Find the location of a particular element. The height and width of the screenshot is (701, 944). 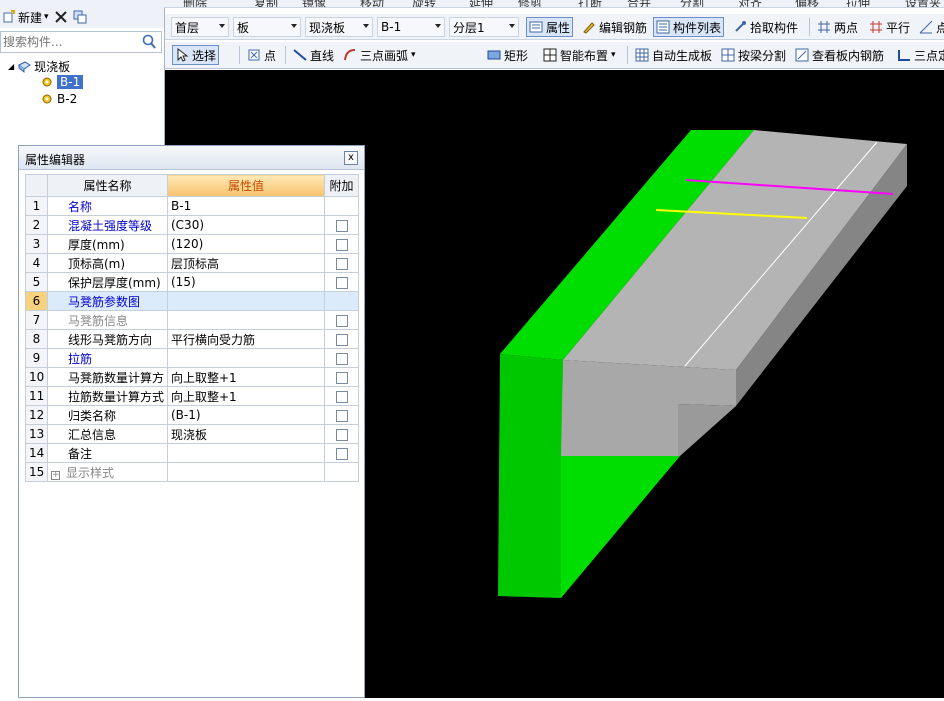

table-row: 2 混凝土强度等级 (C30) is located at coordinates (192, 225).